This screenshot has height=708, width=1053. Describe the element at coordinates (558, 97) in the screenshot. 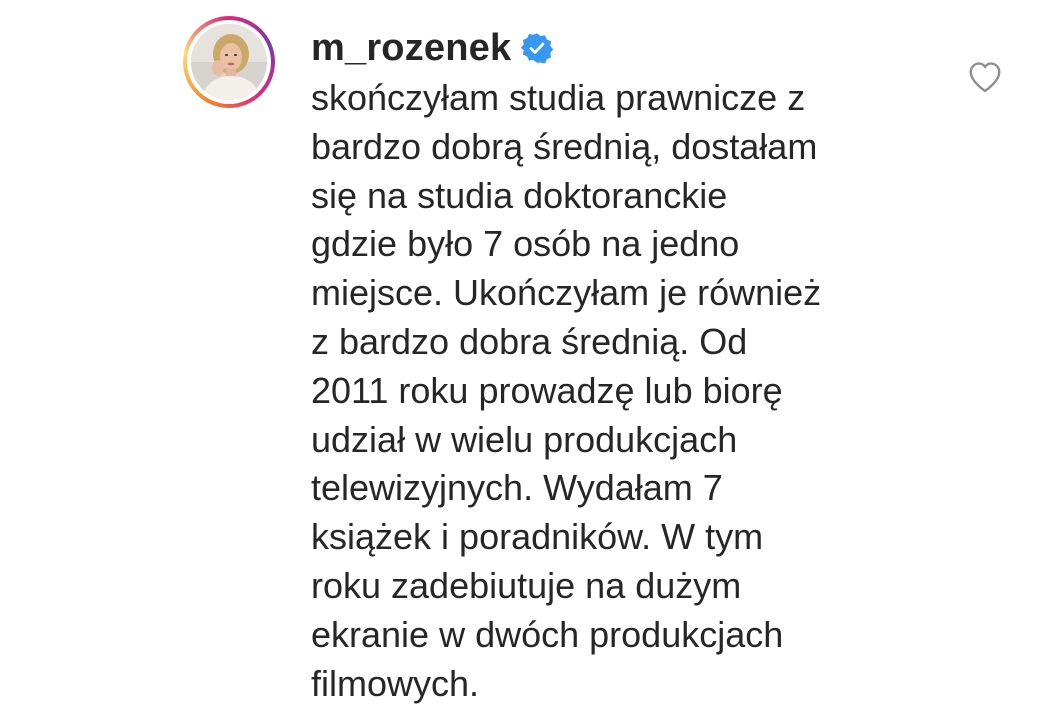

I see `comment-line-1: skończyłam studia prawnicze z` at that location.